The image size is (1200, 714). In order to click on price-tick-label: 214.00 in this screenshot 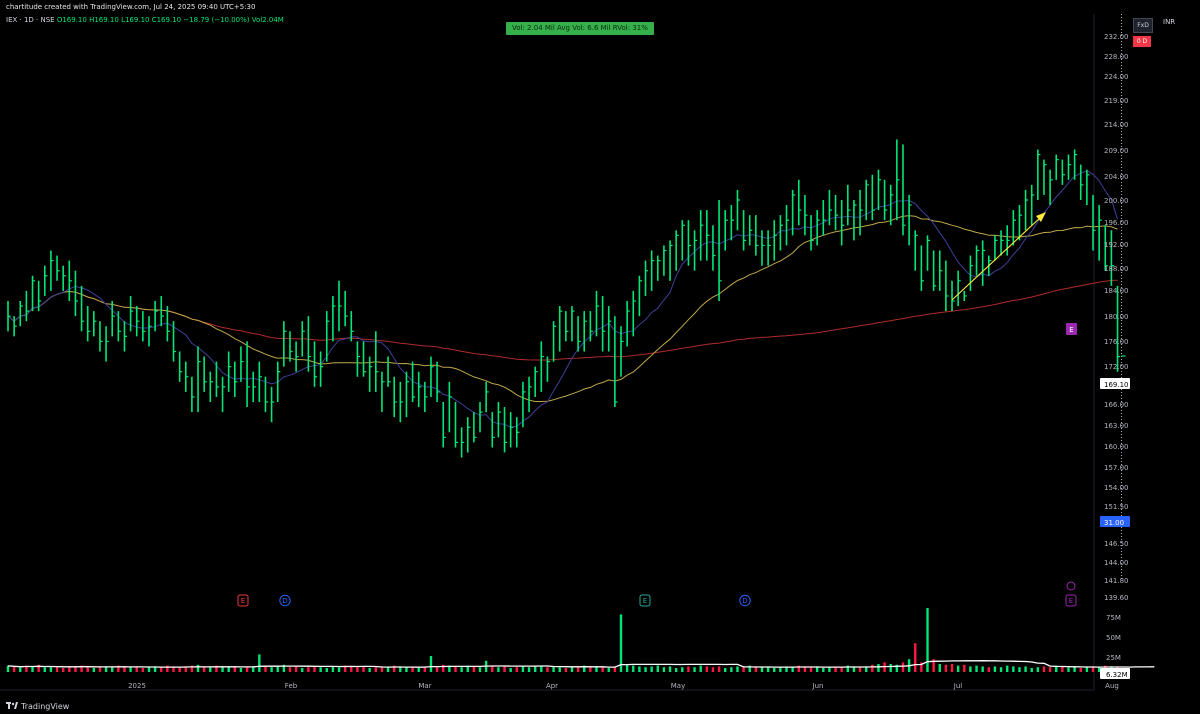, I will do `click(1116, 125)`.